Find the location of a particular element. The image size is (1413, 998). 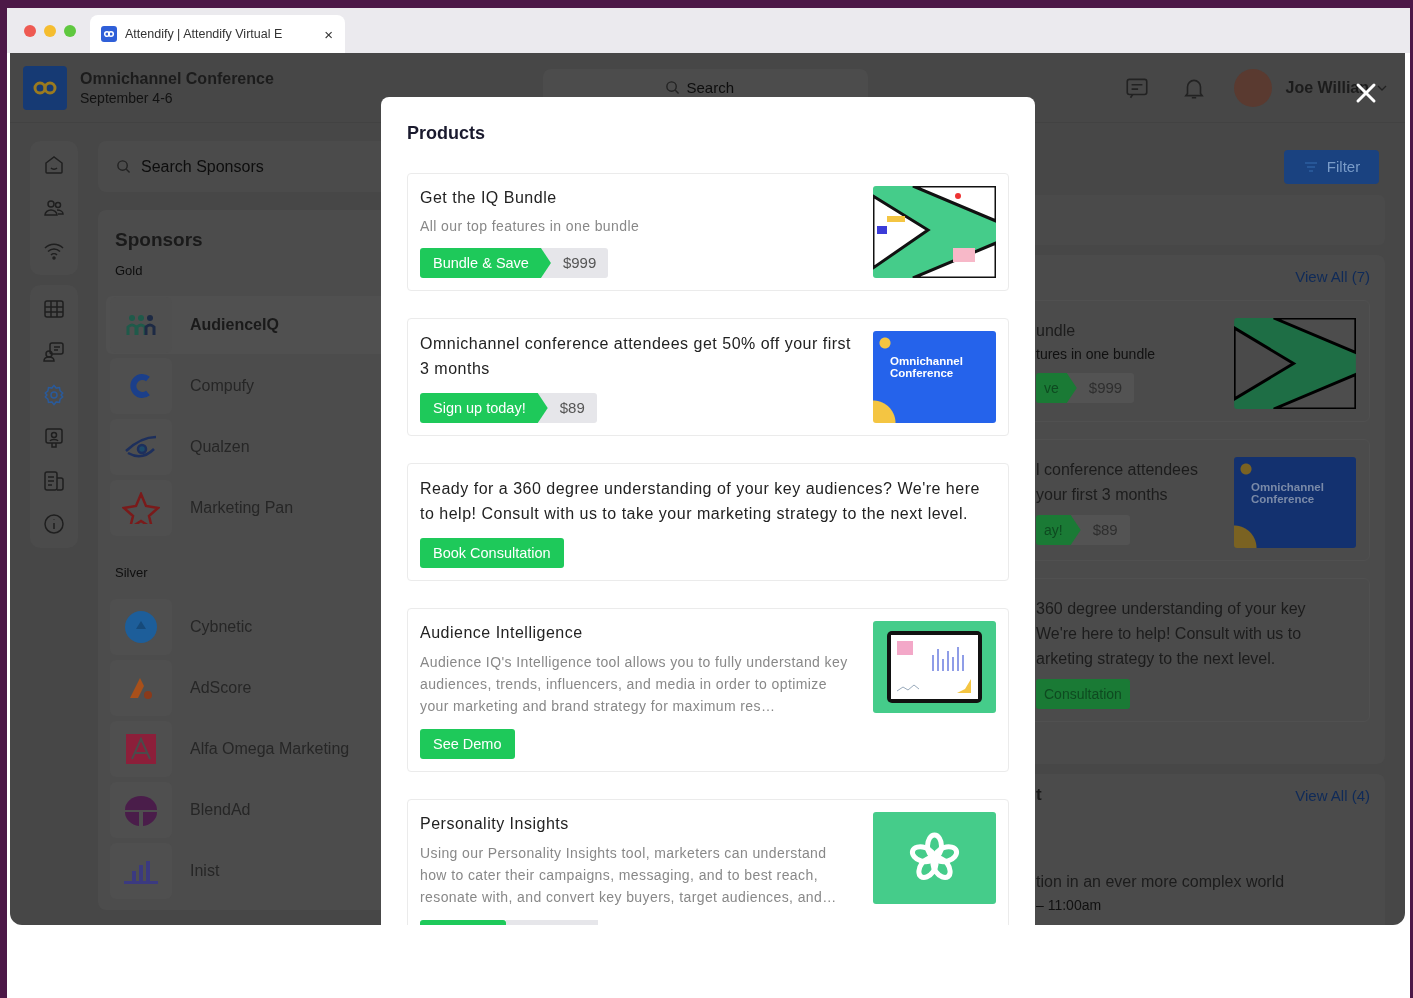

cta-button: Sign up today! is located at coordinates (484, 408).